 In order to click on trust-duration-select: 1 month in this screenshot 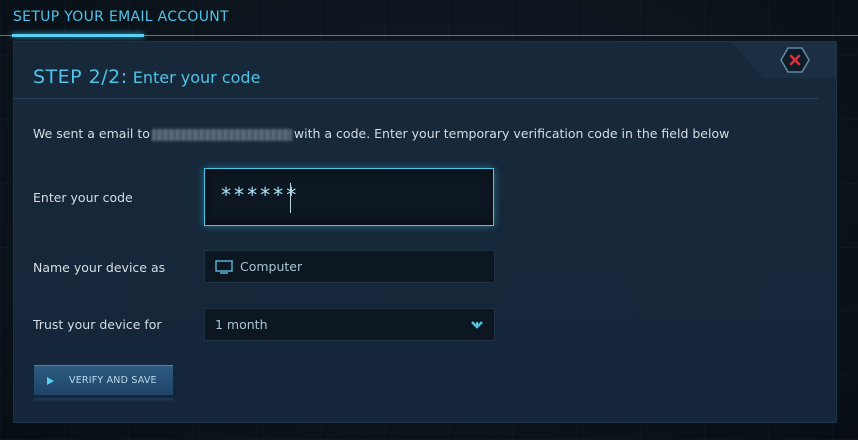, I will do `click(349, 324)`.